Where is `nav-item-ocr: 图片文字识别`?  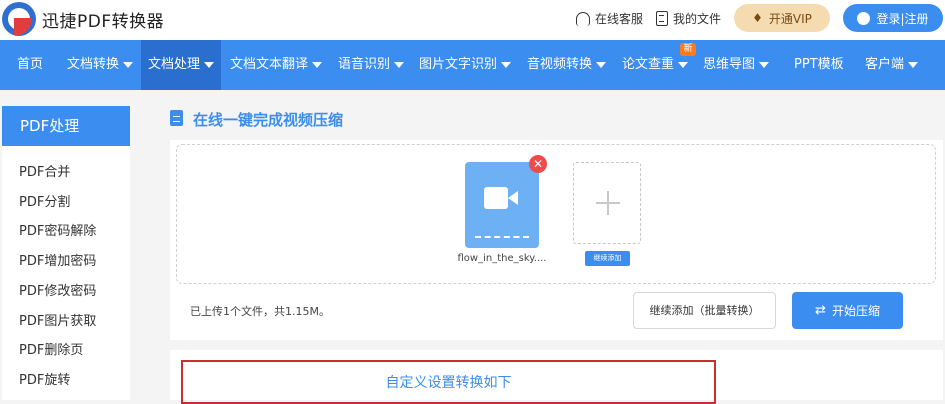 nav-item-ocr: 图片文字识别 is located at coordinates (465, 65).